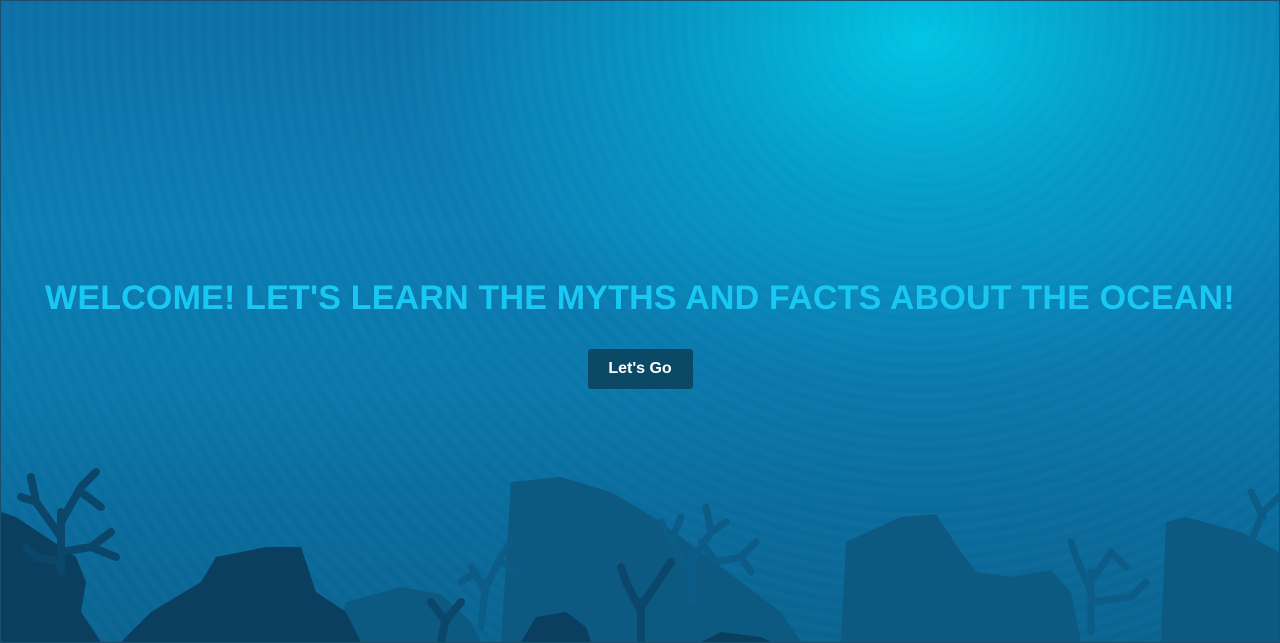 This screenshot has height=643, width=1280. What do you see at coordinates (640, 369) in the screenshot?
I see `lets-go-button: Let's Go` at bounding box center [640, 369].